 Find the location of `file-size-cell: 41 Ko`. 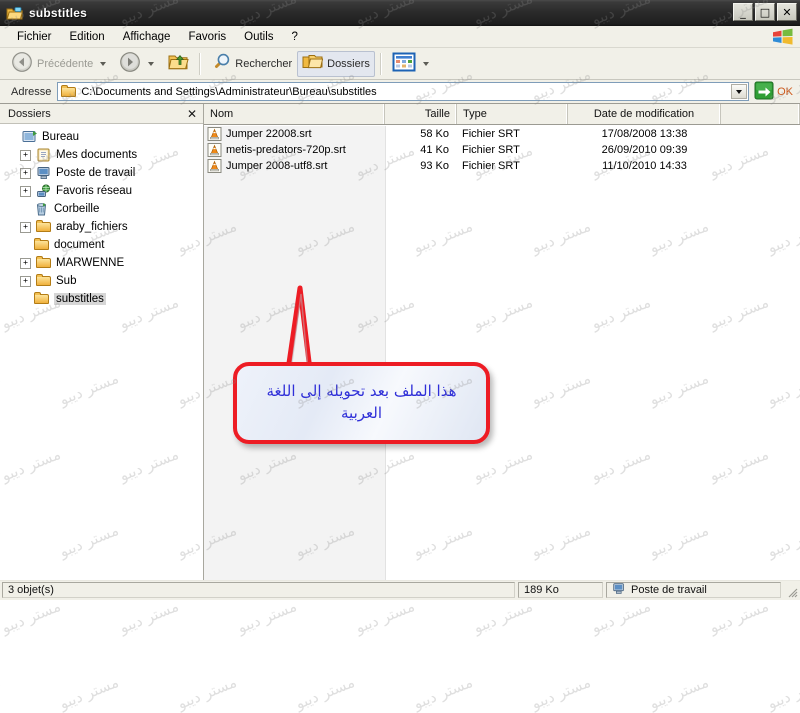

file-size-cell: 41 Ko is located at coordinates (434, 150).